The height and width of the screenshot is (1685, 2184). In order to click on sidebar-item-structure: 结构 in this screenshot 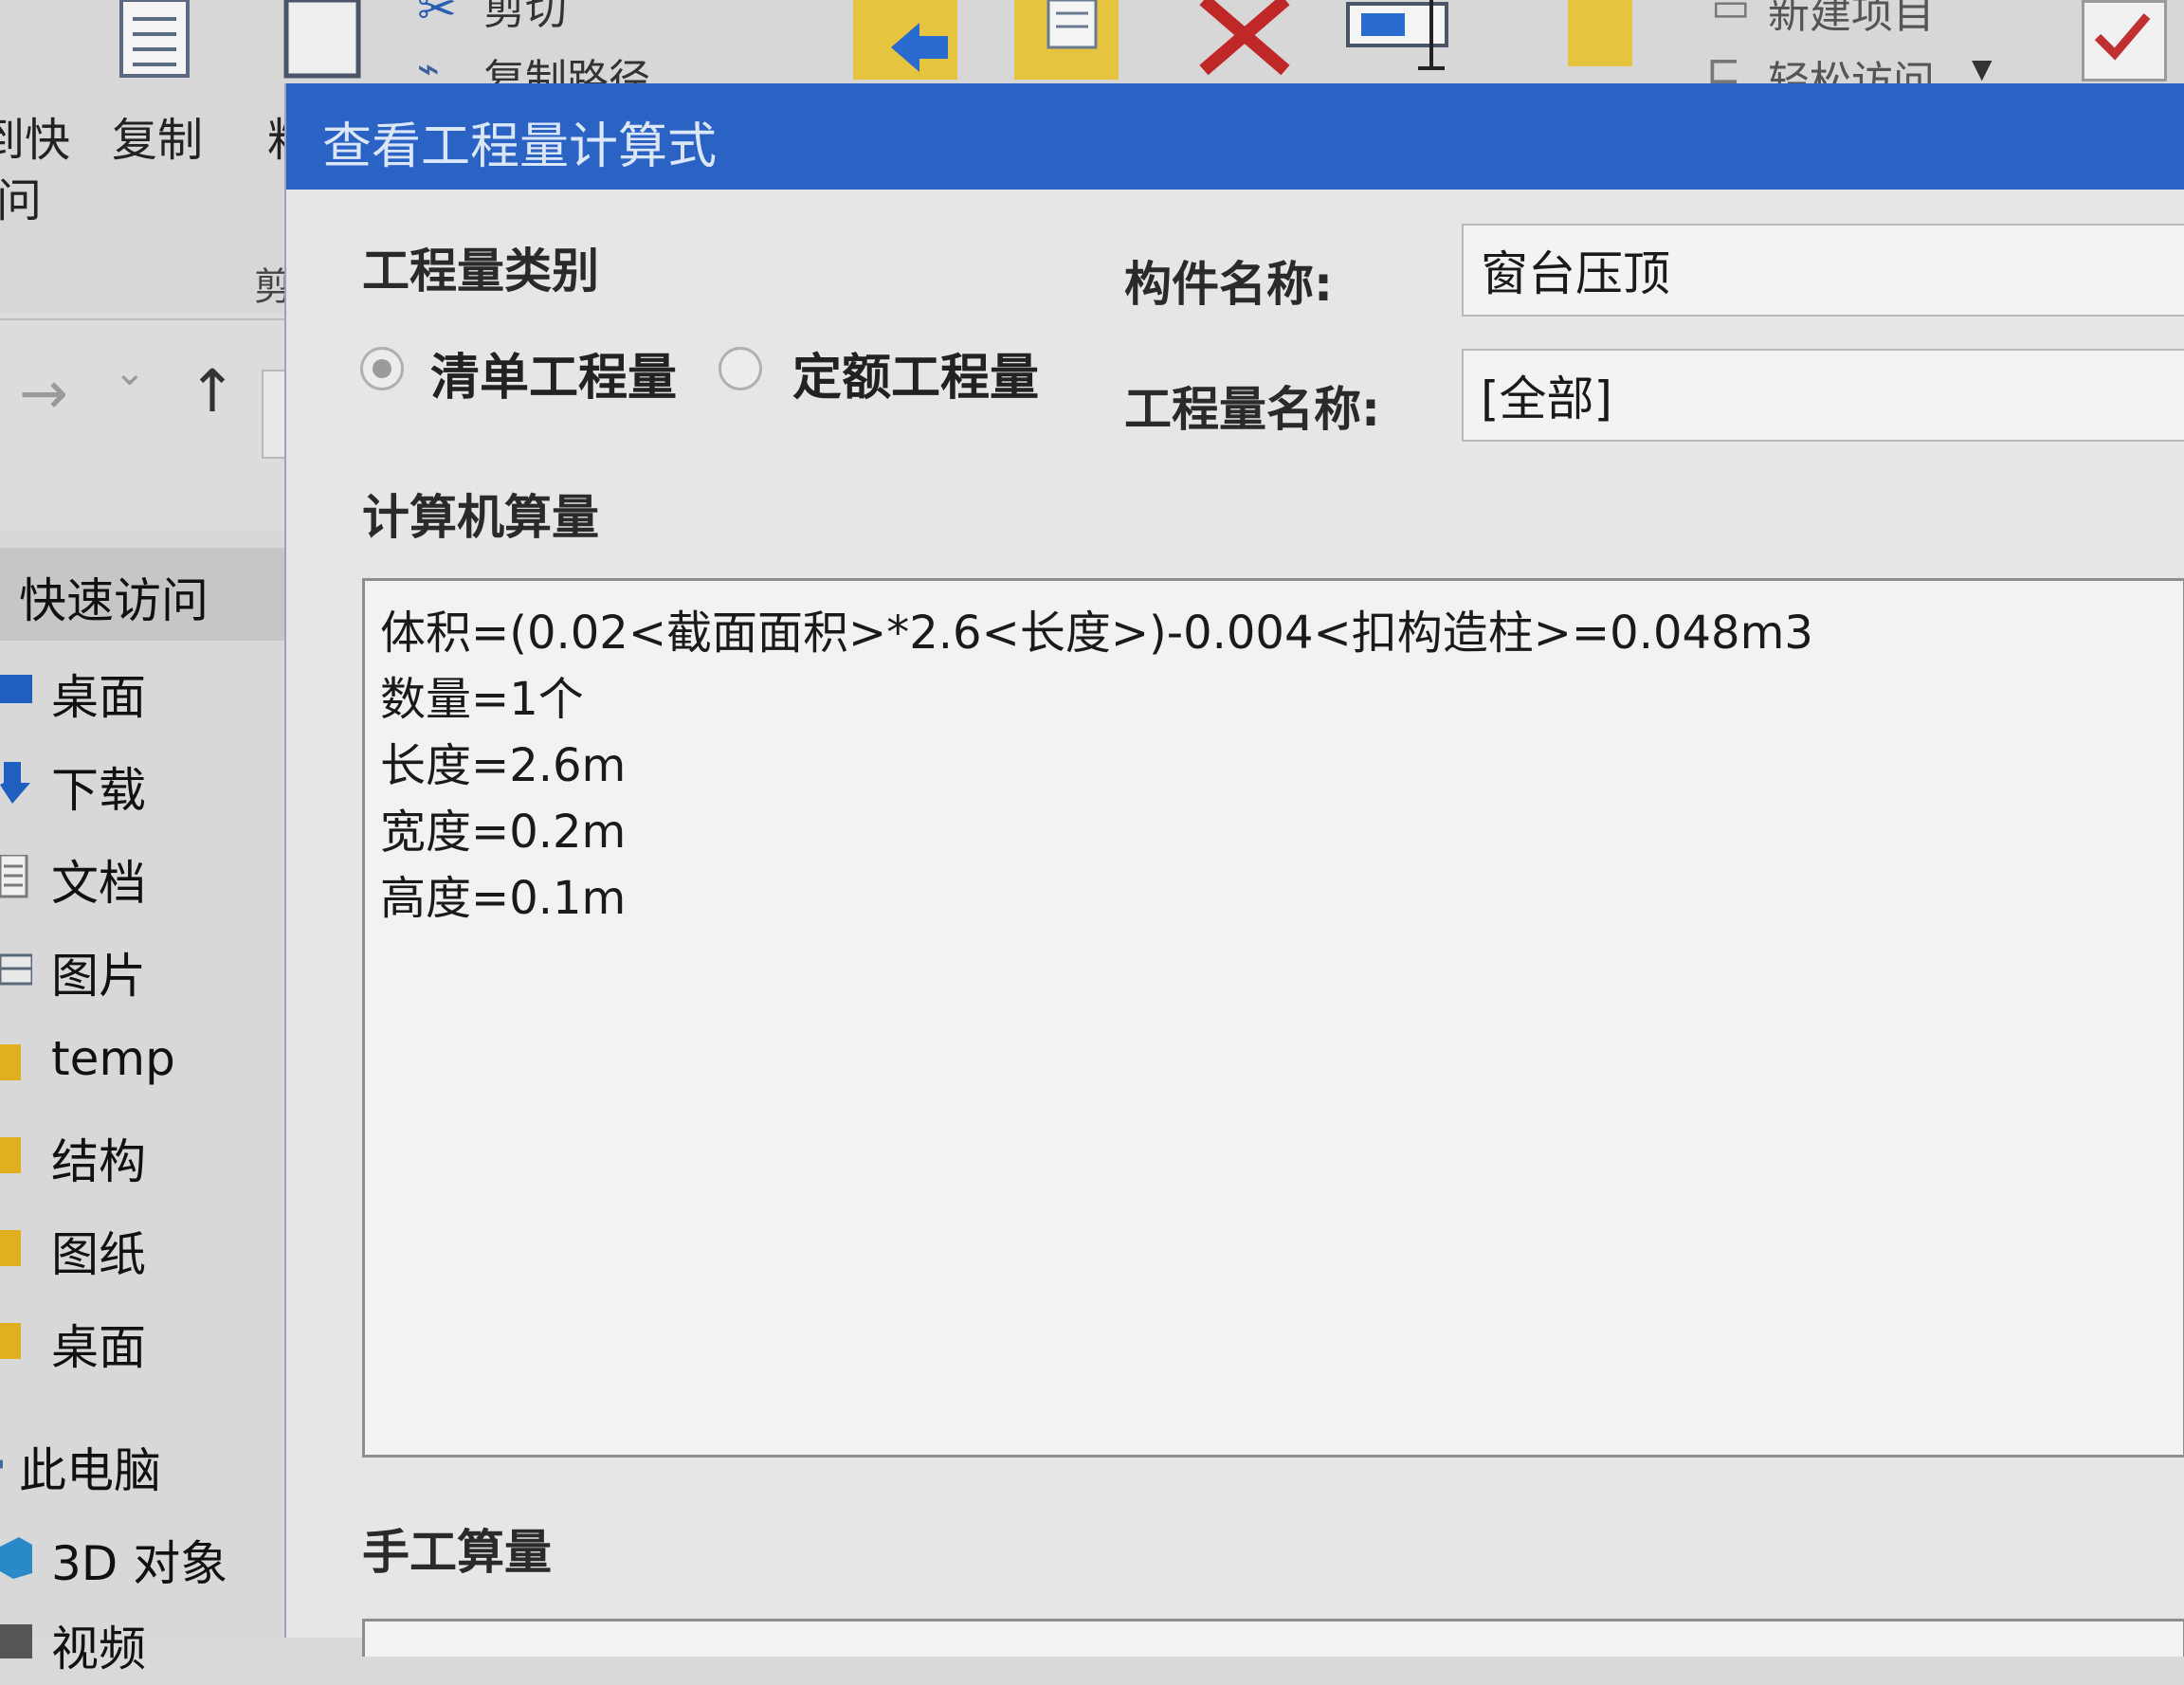, I will do `click(142, 1155)`.